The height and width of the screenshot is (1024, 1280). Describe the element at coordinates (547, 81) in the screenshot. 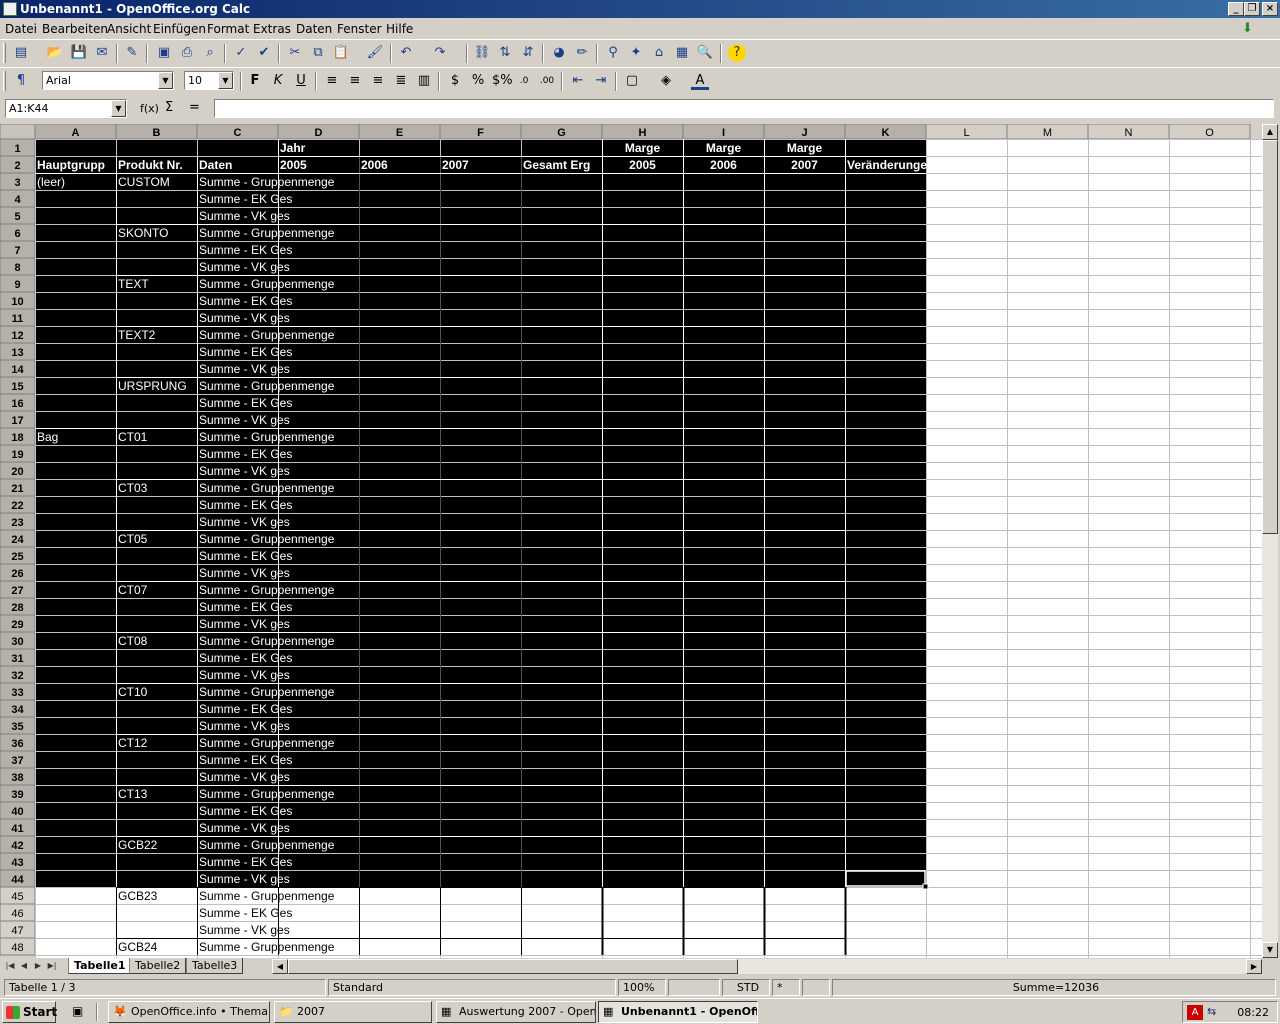

I see `delete-decimal-icon: .00` at that location.